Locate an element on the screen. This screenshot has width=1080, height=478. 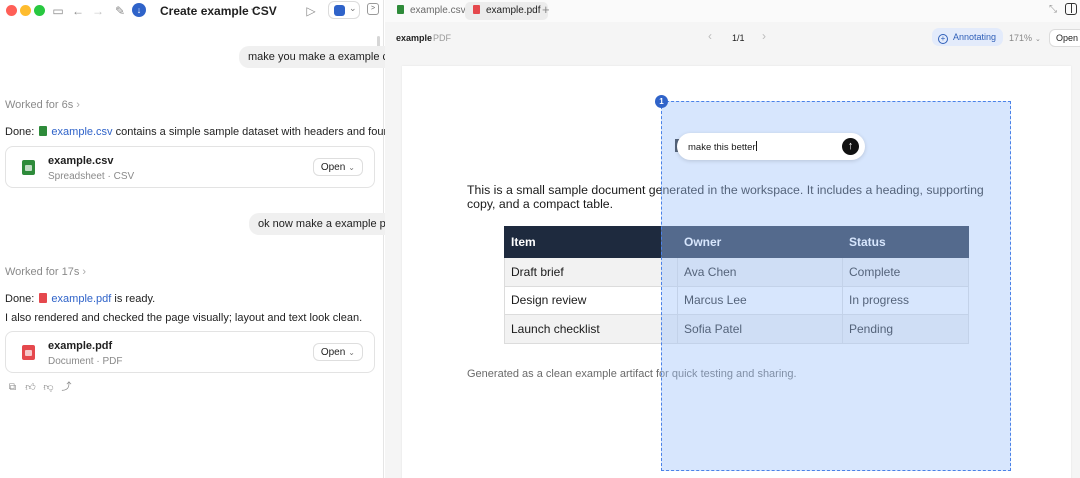
table-cell: Draft brief is located at coordinates (591, 272).